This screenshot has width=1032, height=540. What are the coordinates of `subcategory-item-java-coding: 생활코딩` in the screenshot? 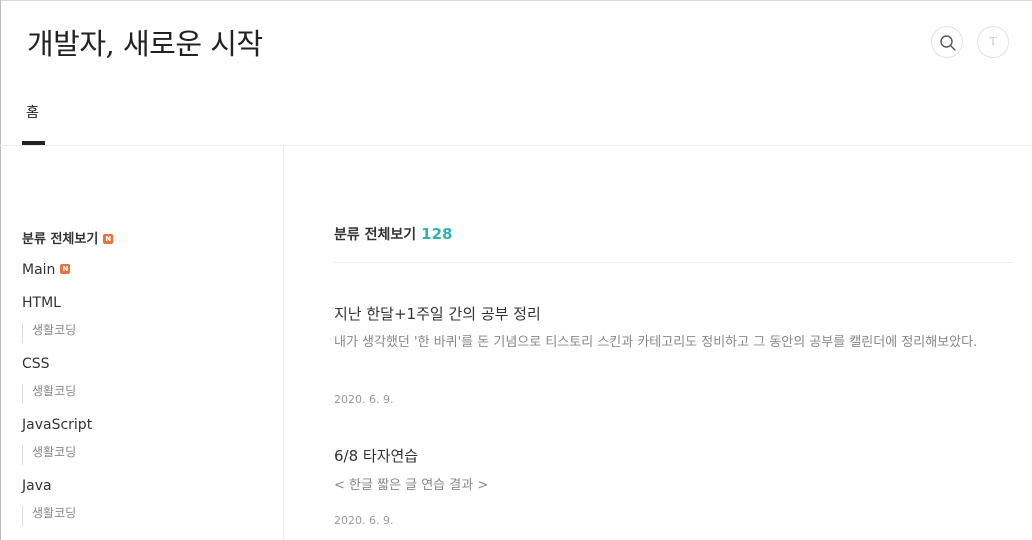 It's located at (49, 516).